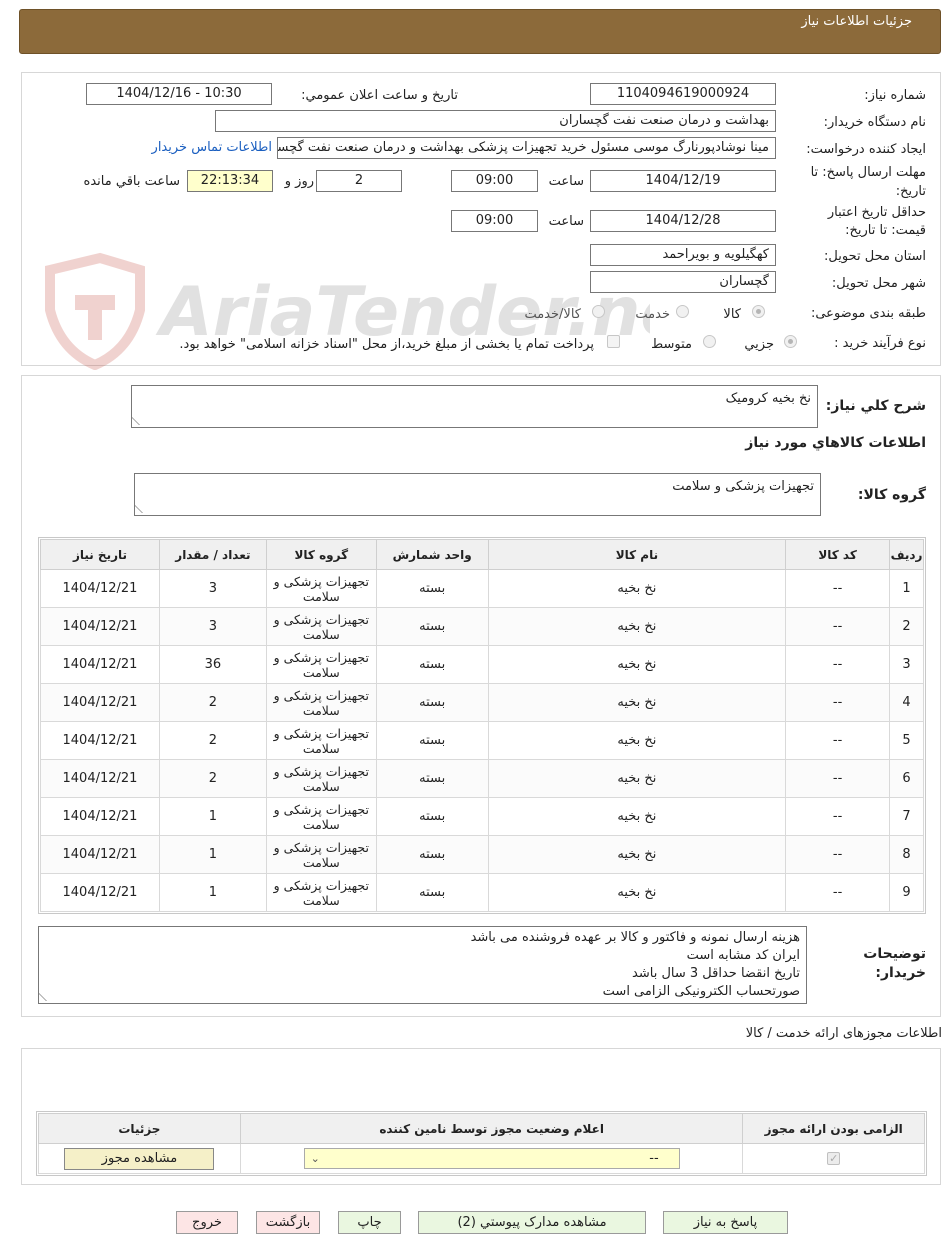 Image resolution: width=944 pixels, height=1255 pixels. What do you see at coordinates (552, 314) in the screenshot?
I see `category-goods-service-label: کالا/خدمت` at bounding box center [552, 314].